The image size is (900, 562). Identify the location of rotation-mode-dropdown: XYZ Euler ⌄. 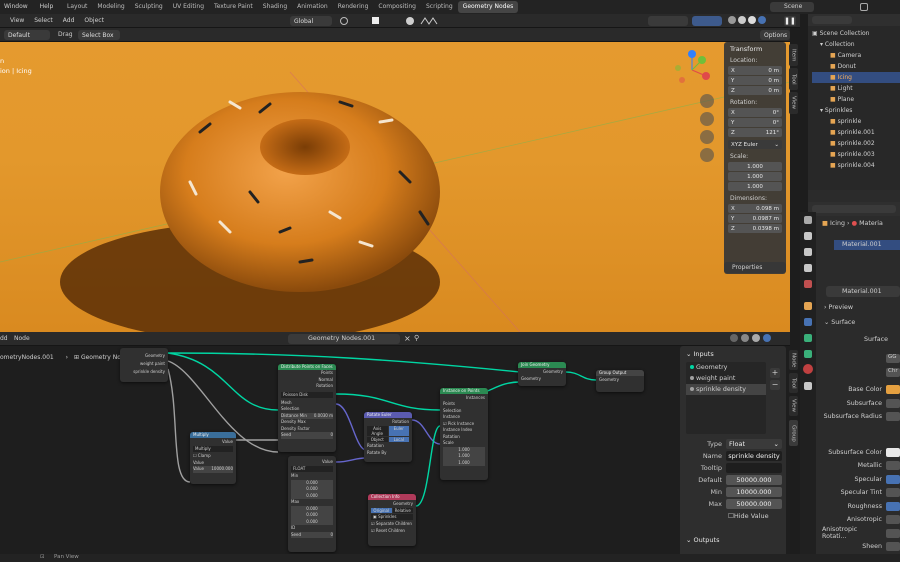
(755, 144).